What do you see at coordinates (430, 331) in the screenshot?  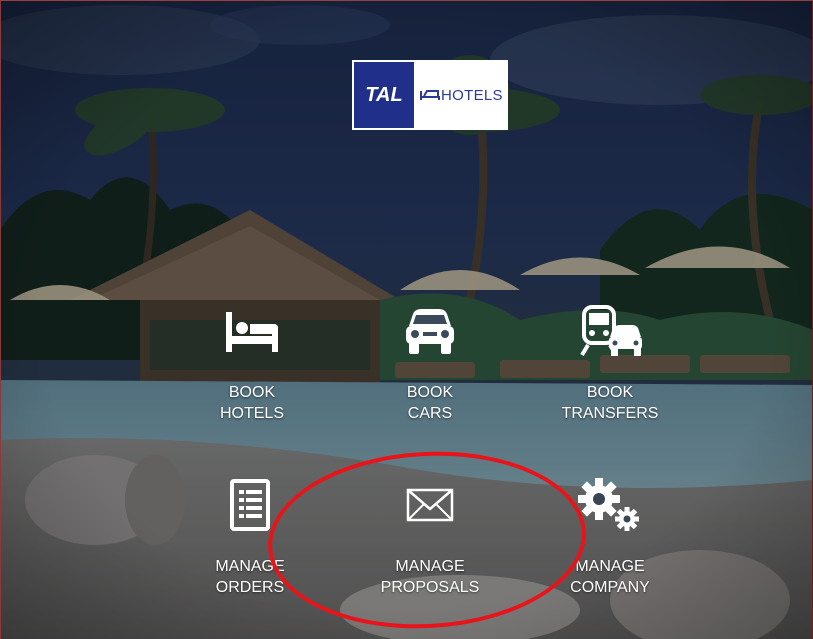 I see `car-icon` at bounding box center [430, 331].